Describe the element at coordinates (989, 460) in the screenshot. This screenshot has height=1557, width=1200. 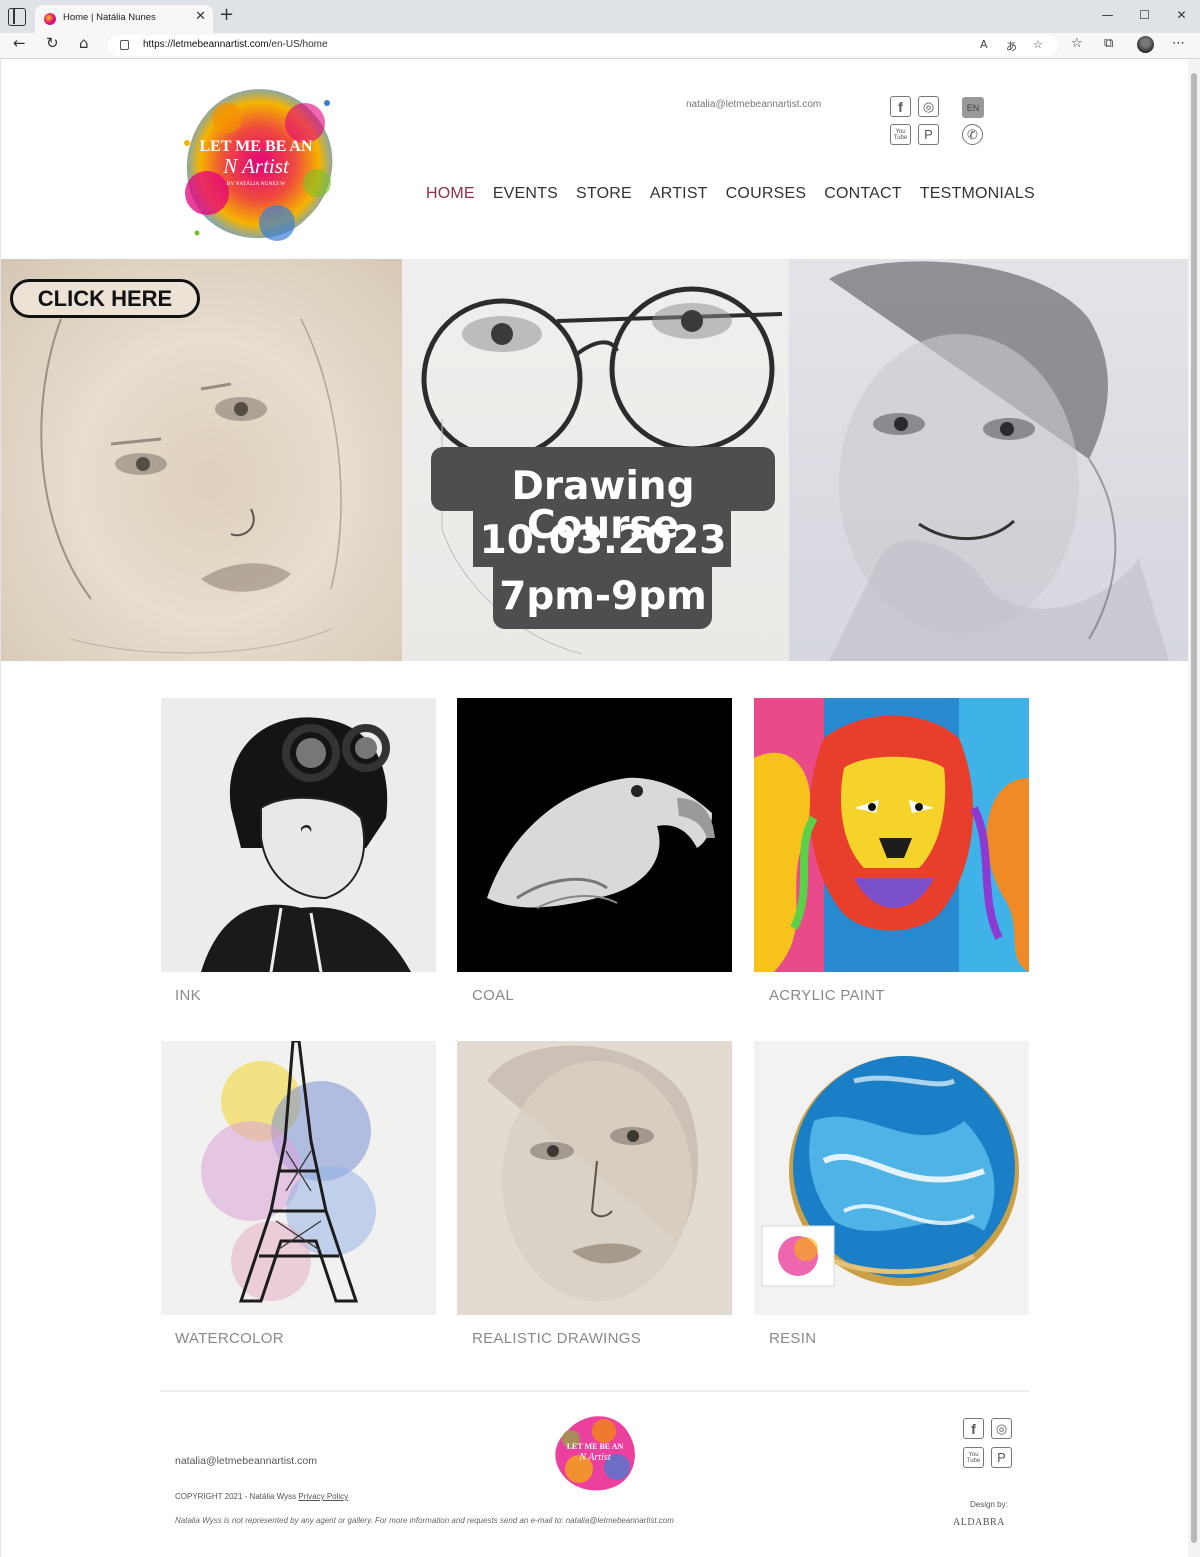
I see `hero-sketch-woman-right` at that location.